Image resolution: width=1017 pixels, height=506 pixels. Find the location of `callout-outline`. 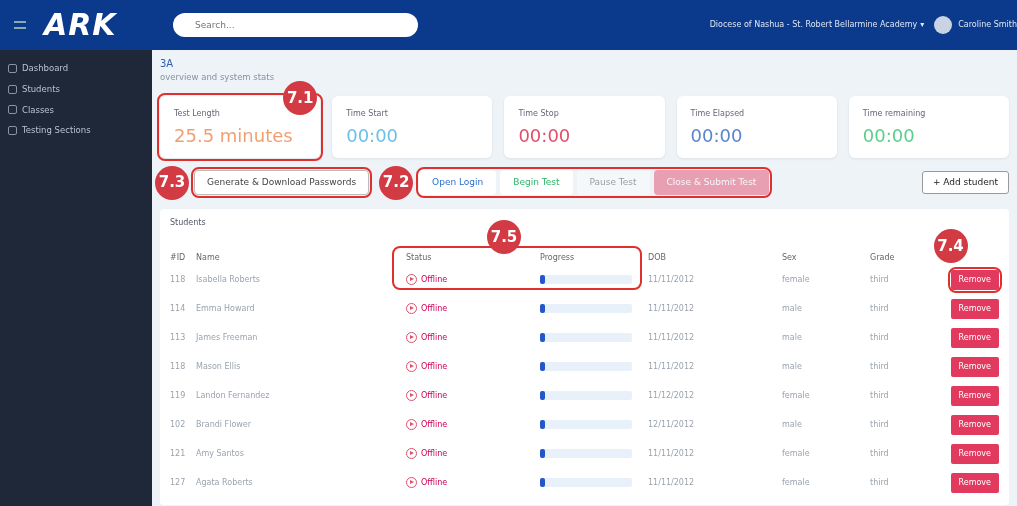

callout-outline is located at coordinates (974, 279).